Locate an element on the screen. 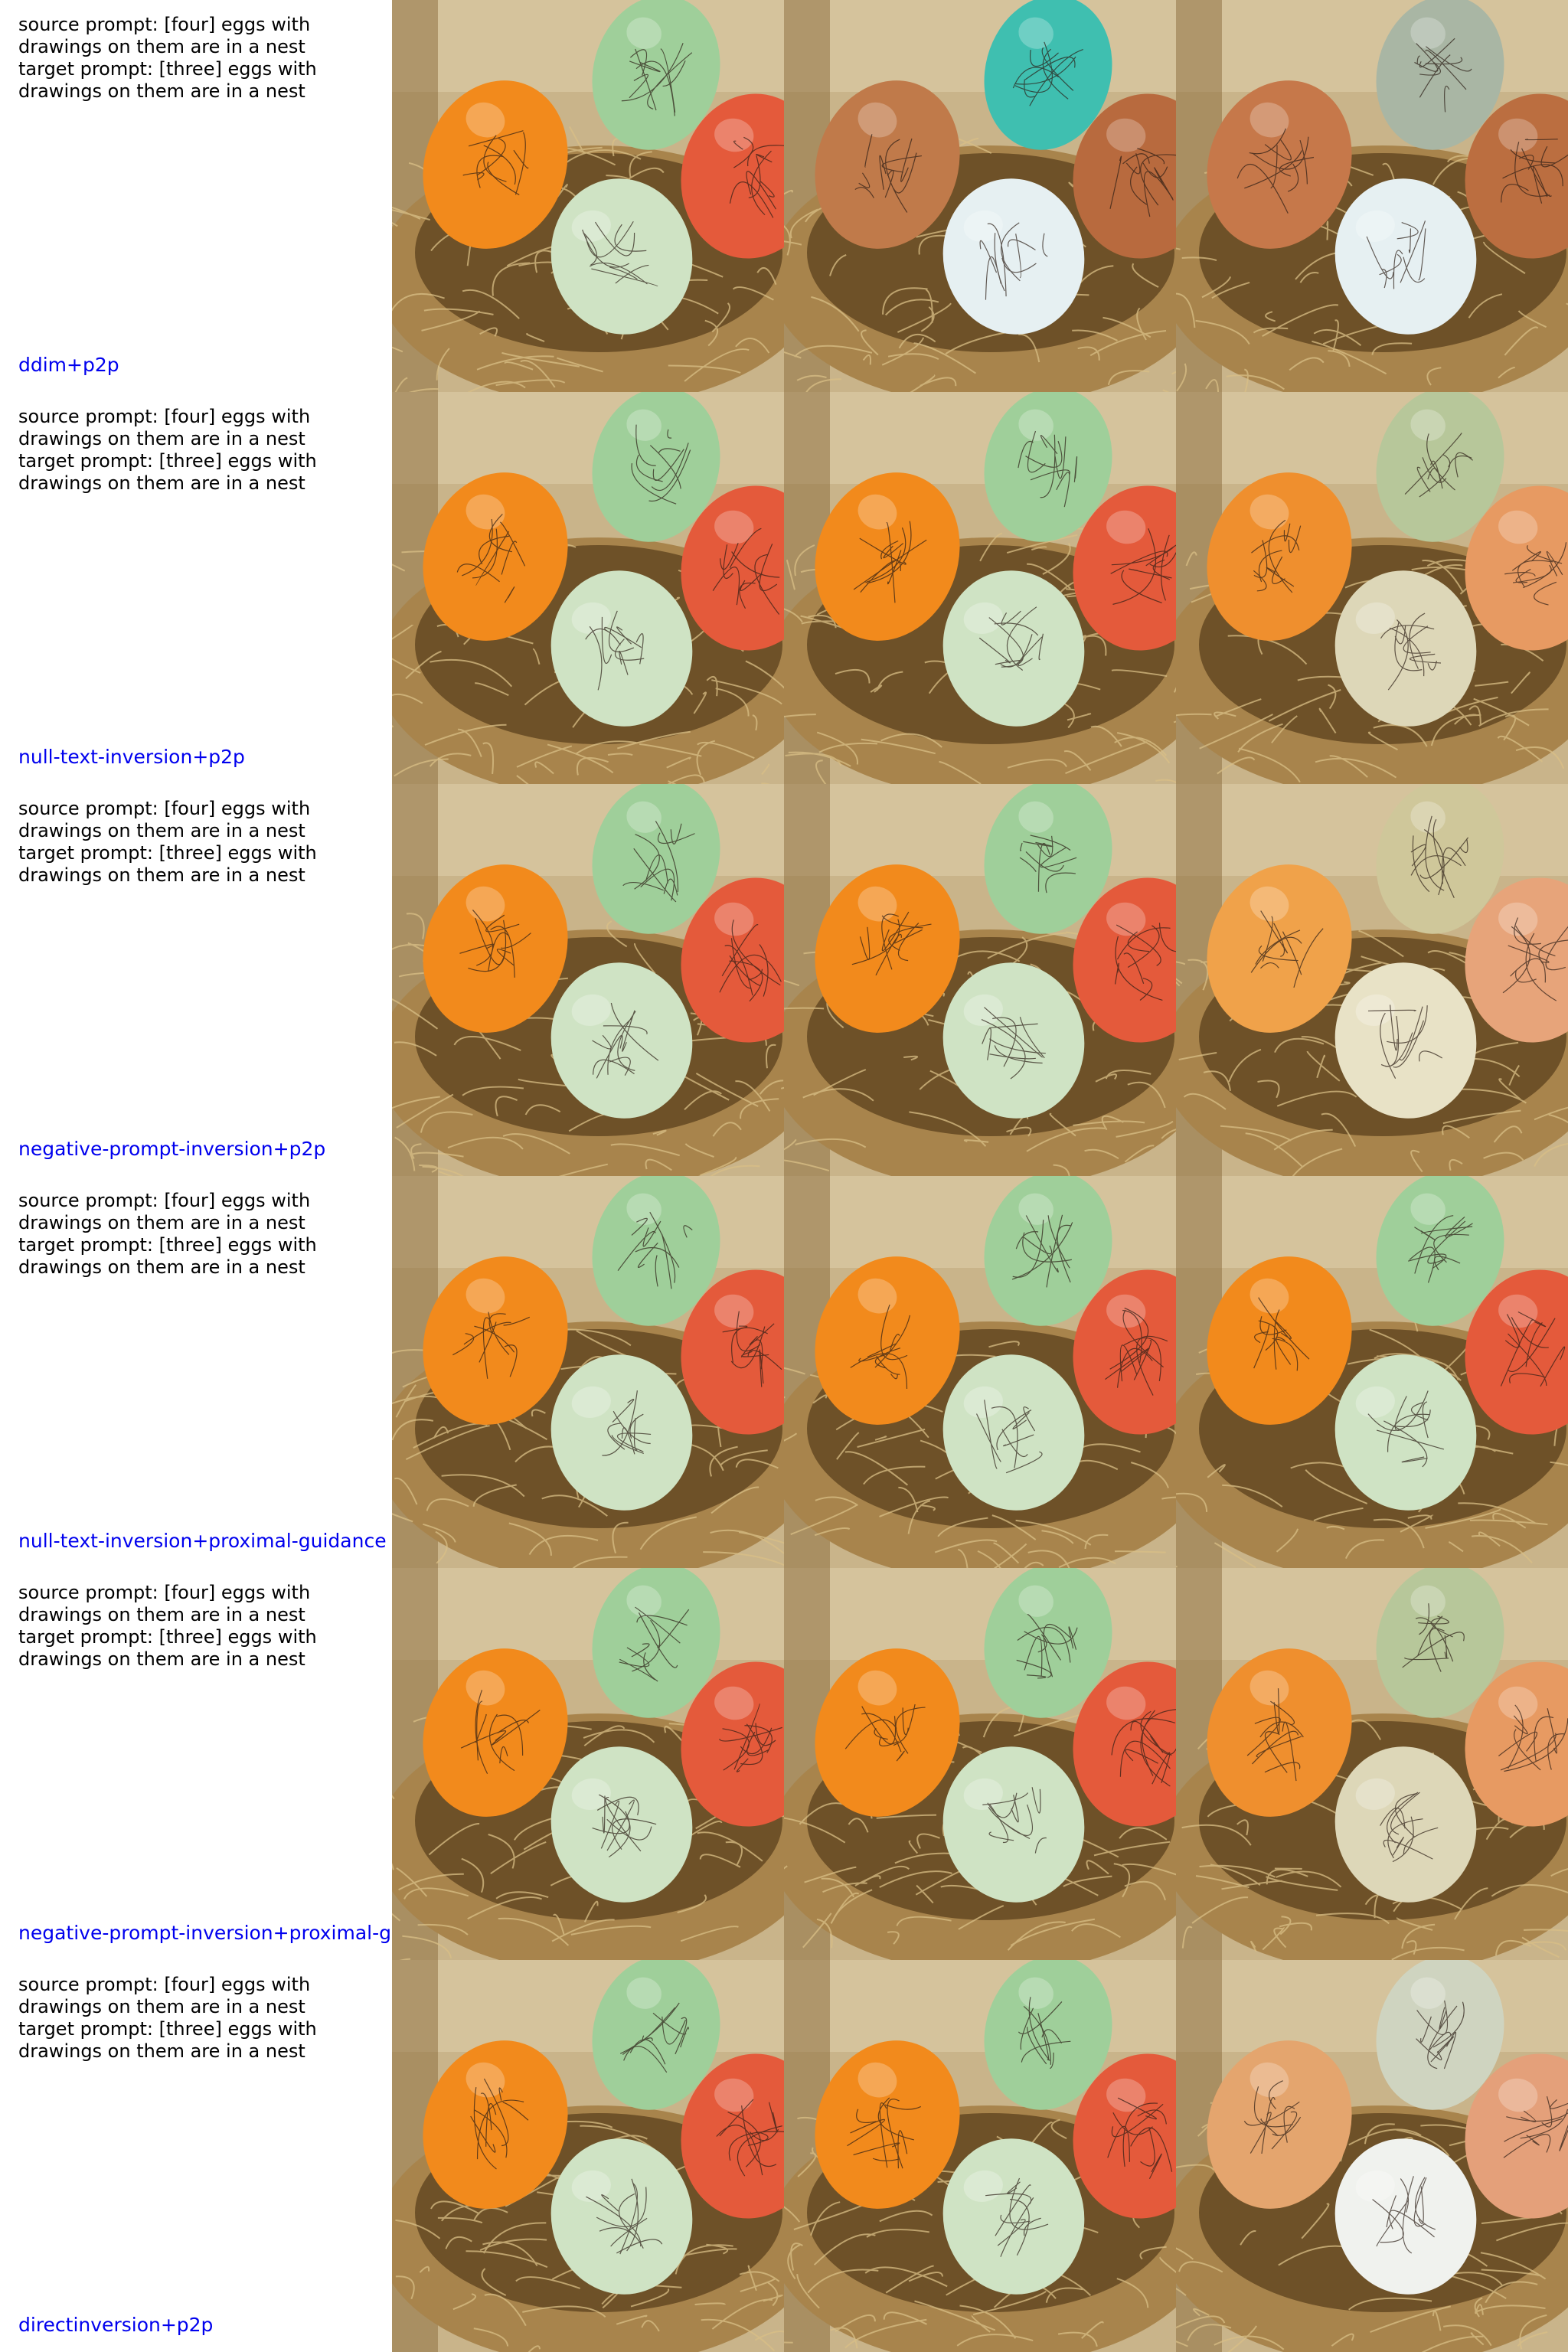 The height and width of the screenshot is (2352, 1568). method-label: null-text-inversion+p2p is located at coordinates (131, 757).